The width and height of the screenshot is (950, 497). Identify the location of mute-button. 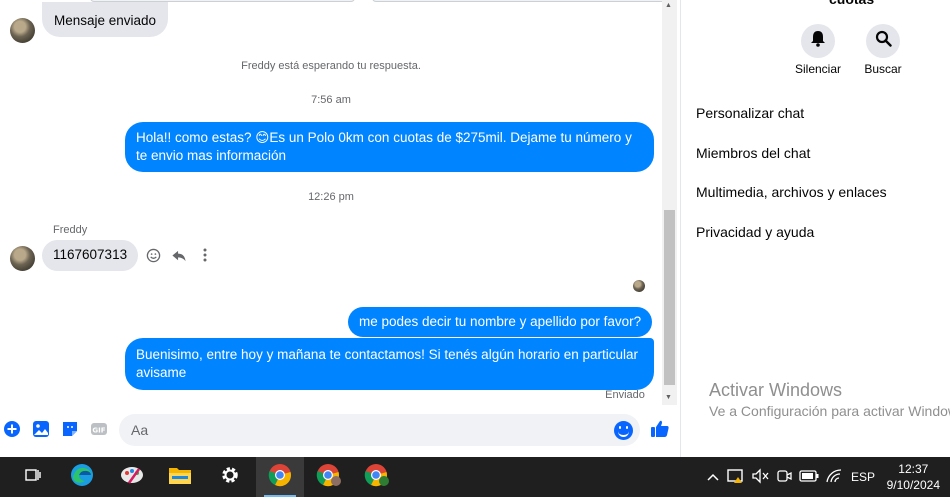
(818, 41).